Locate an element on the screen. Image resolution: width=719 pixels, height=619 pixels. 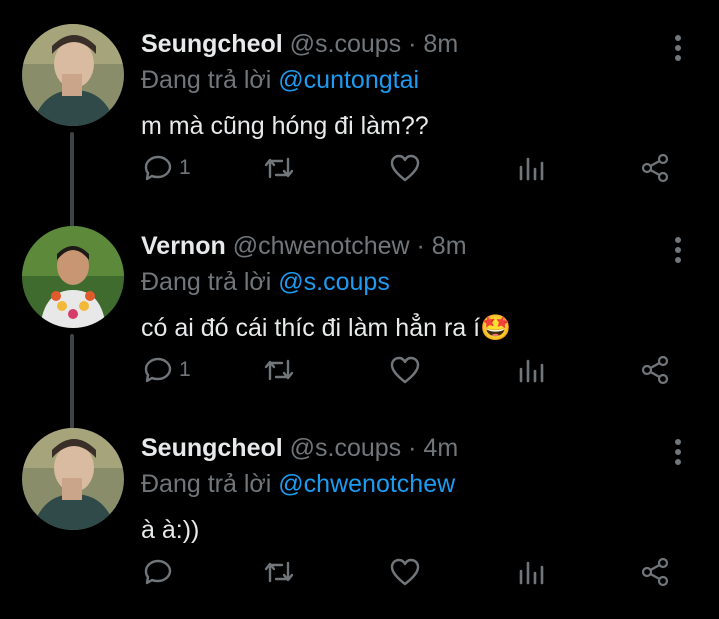
reply-context: Đang trả lời @s.coups is located at coordinates (265, 282).